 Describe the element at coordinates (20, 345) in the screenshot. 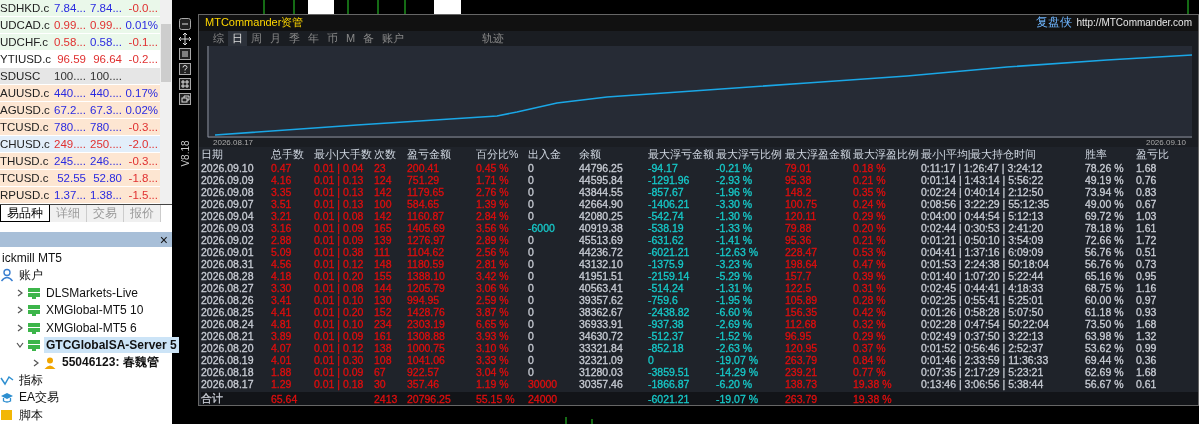

I see `chevron-down-icon` at that location.